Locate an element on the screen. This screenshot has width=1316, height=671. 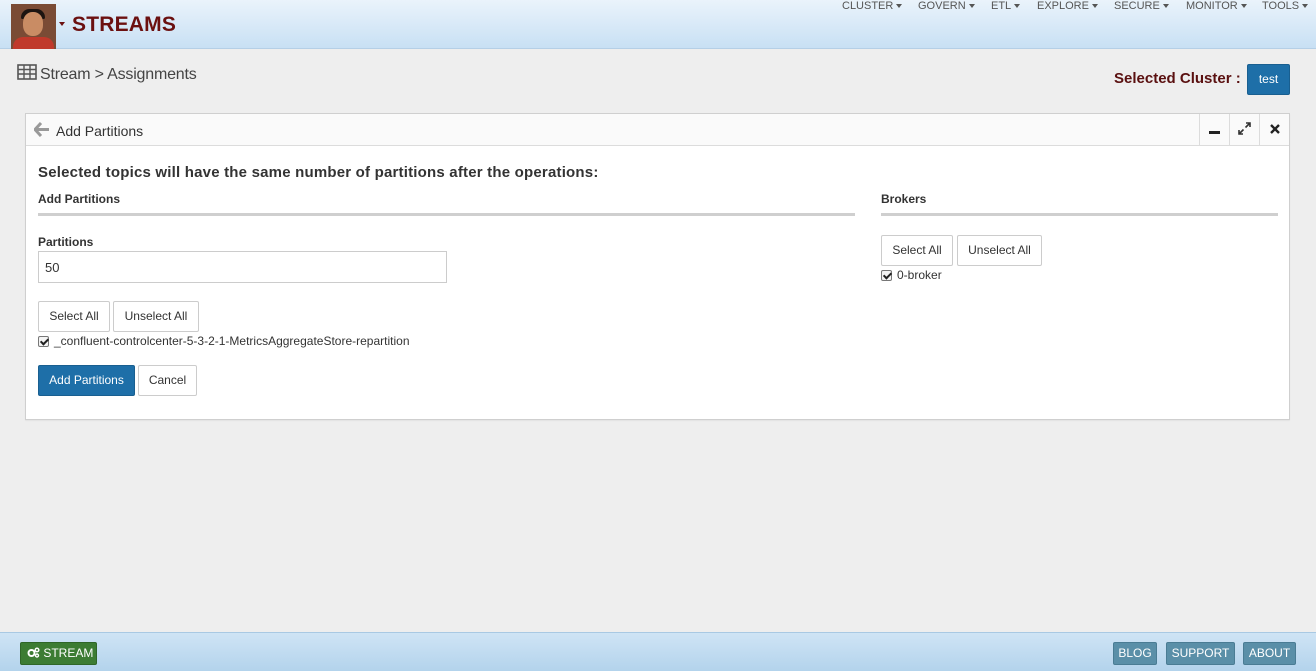
selected-cluster-button: test is located at coordinates (1268, 79).